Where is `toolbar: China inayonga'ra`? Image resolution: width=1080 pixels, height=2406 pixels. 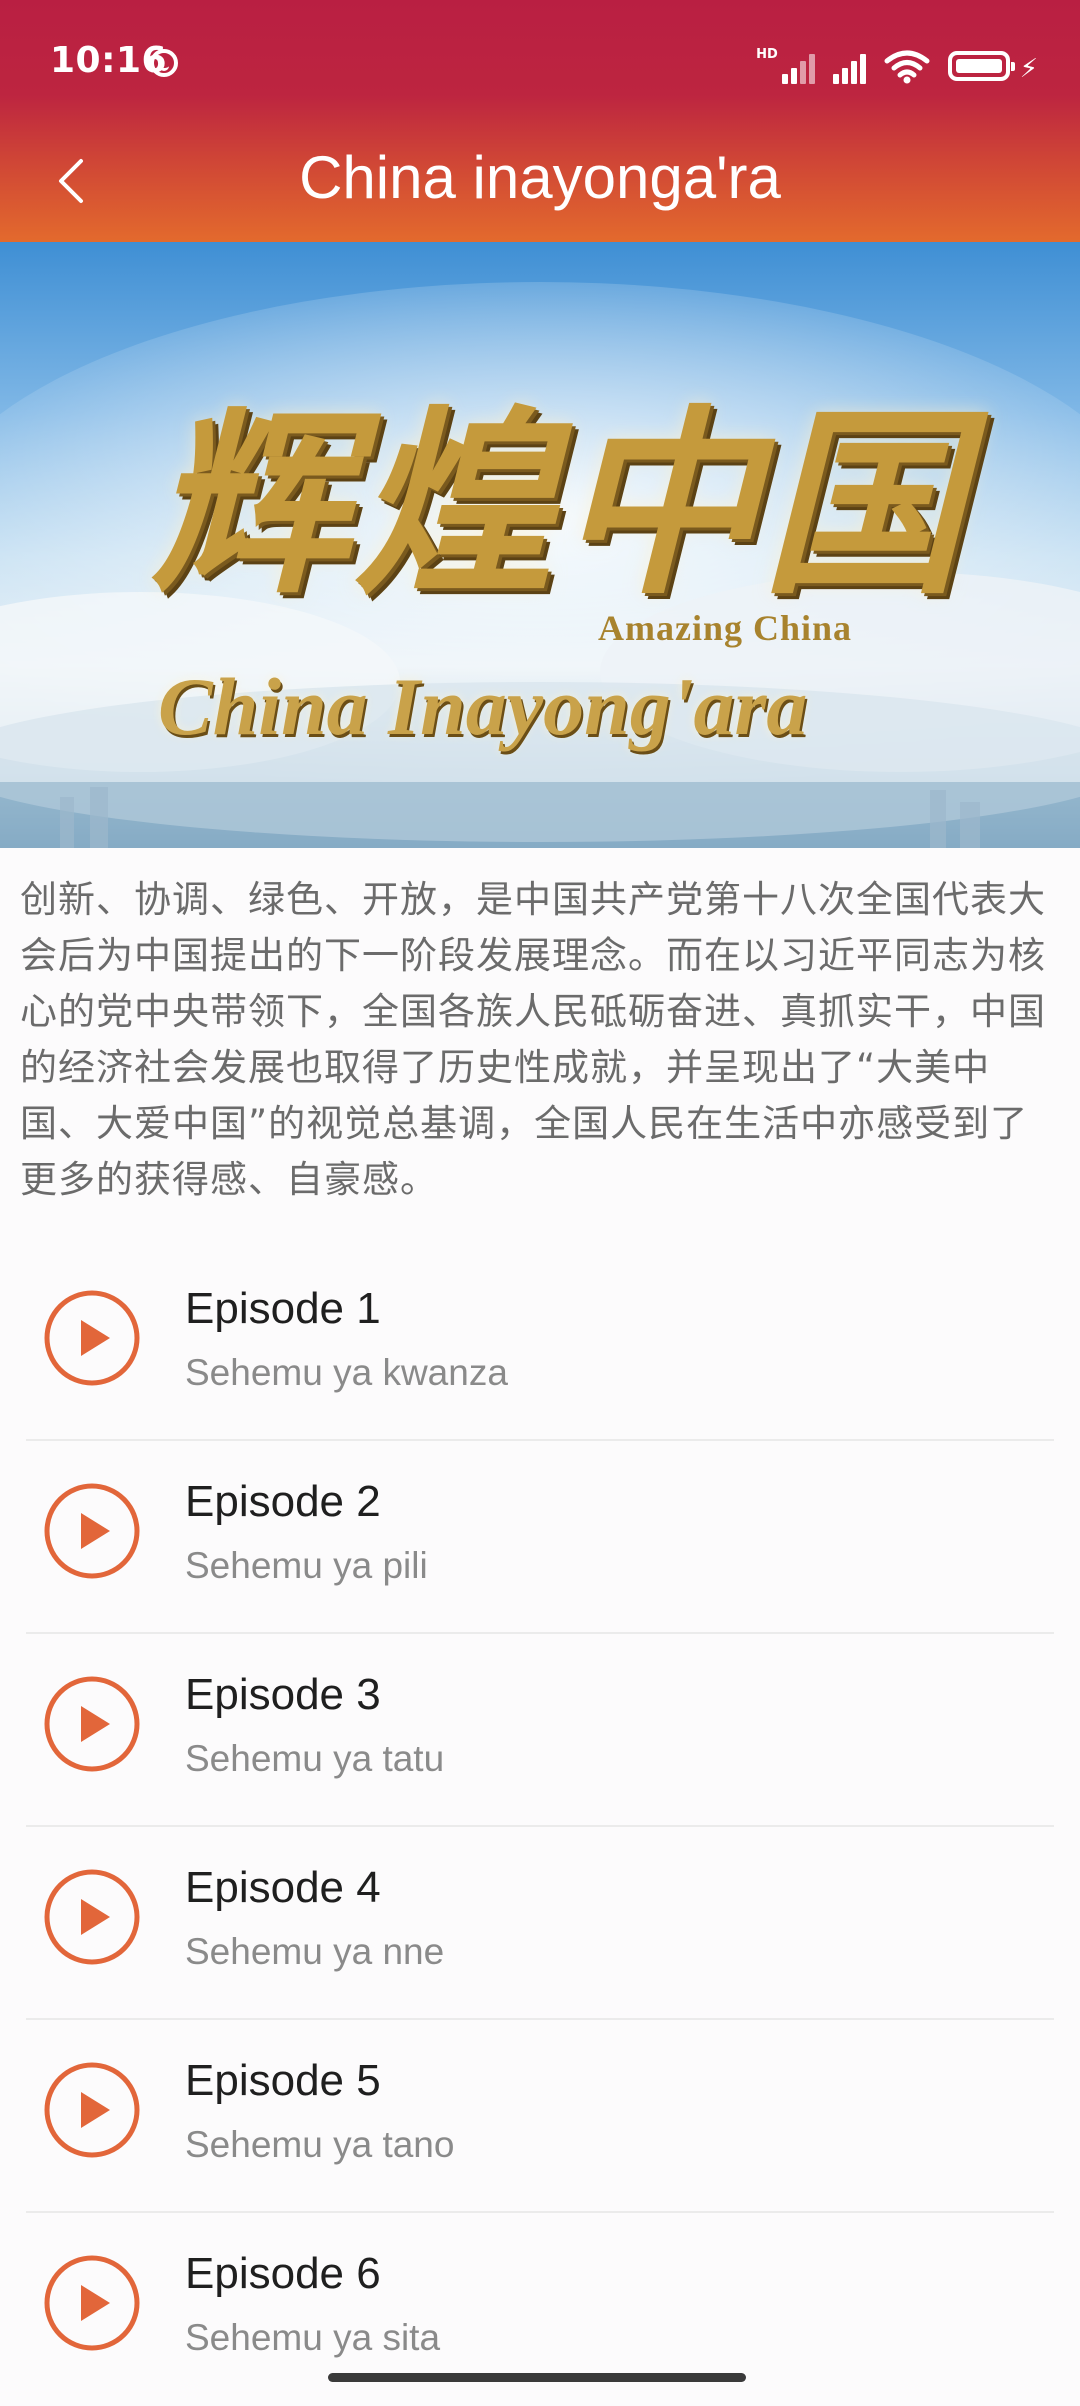 toolbar: China inayonga'ra is located at coordinates (540, 184).